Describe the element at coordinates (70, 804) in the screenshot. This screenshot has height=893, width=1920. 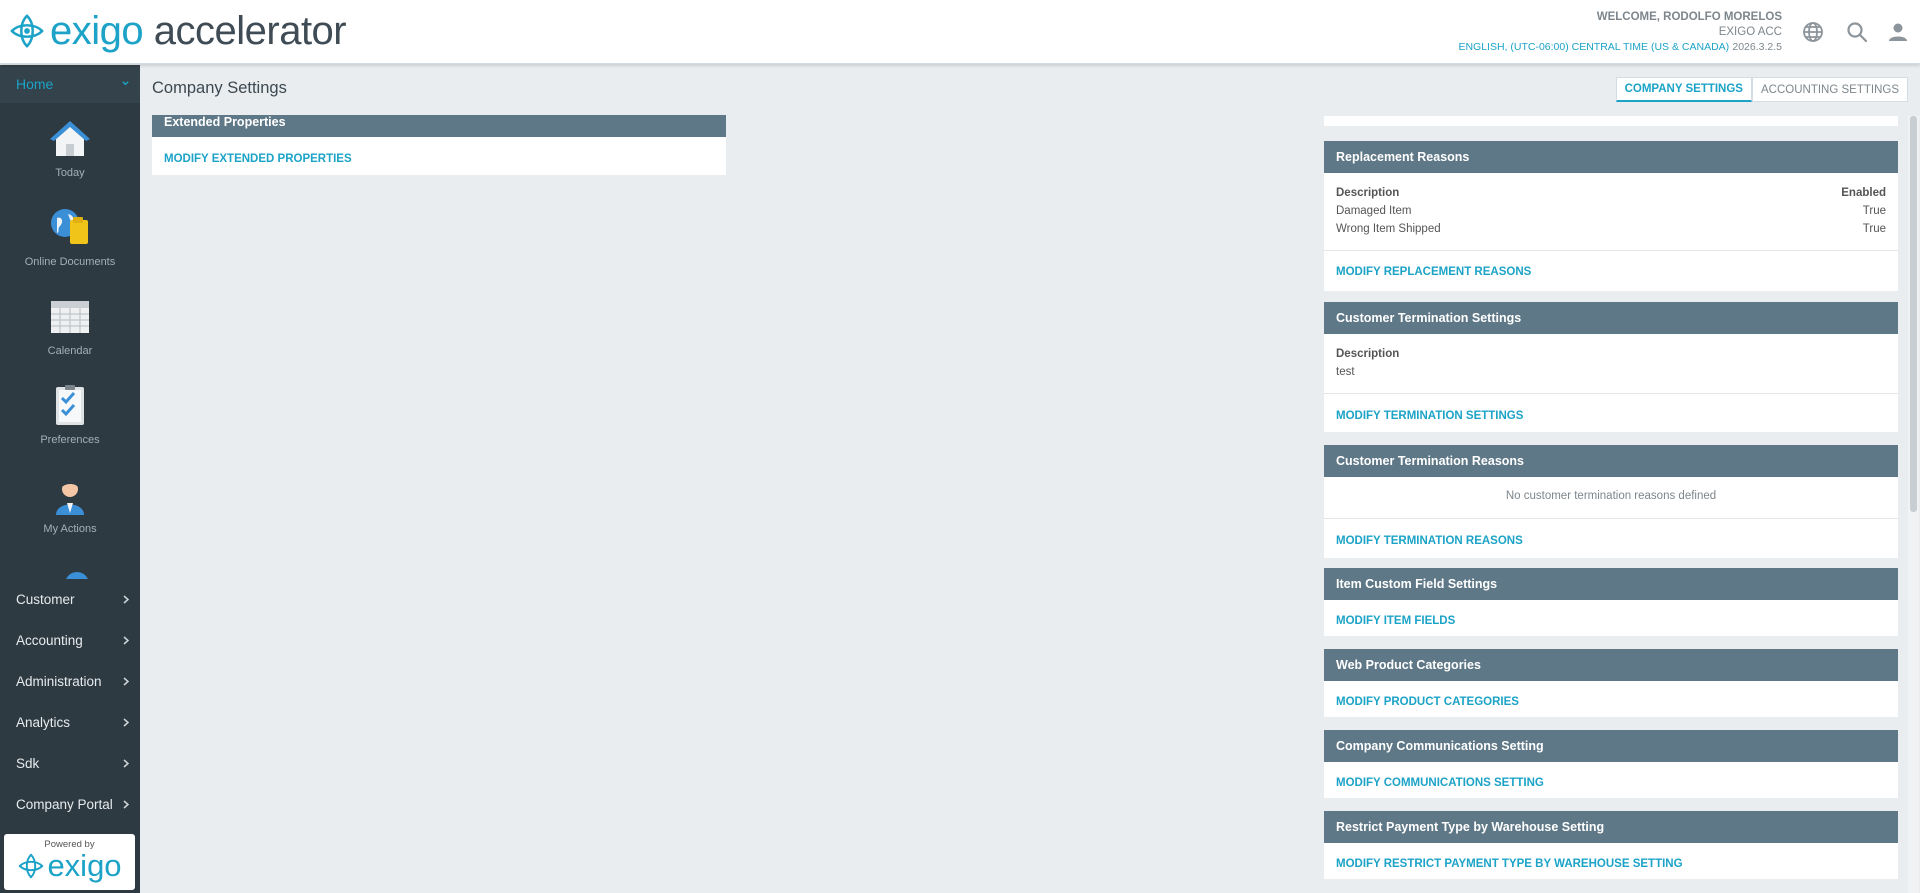
I see `sidebar-menu-company-portal: Company Portal` at that location.